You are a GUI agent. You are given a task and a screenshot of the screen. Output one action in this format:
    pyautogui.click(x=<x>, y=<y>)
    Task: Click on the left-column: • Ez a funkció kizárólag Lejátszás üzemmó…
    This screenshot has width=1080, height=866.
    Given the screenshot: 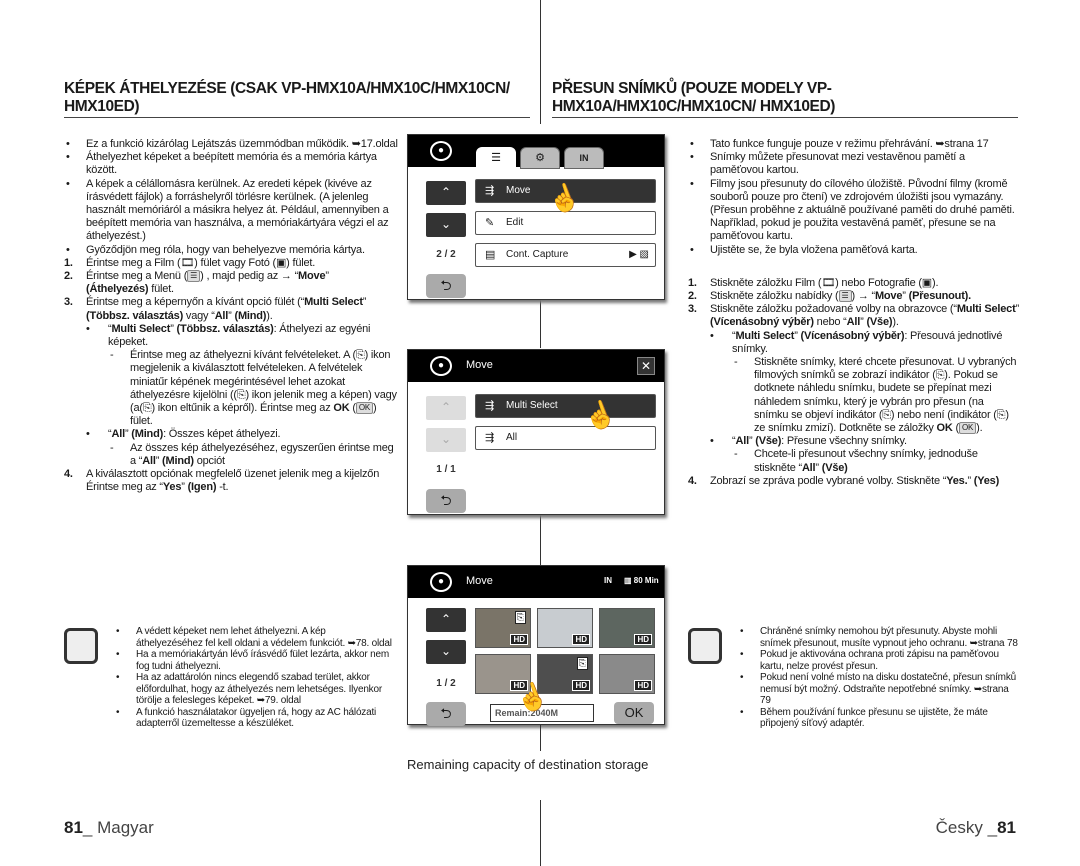 What is the action you would take?
    pyautogui.click(x=232, y=316)
    